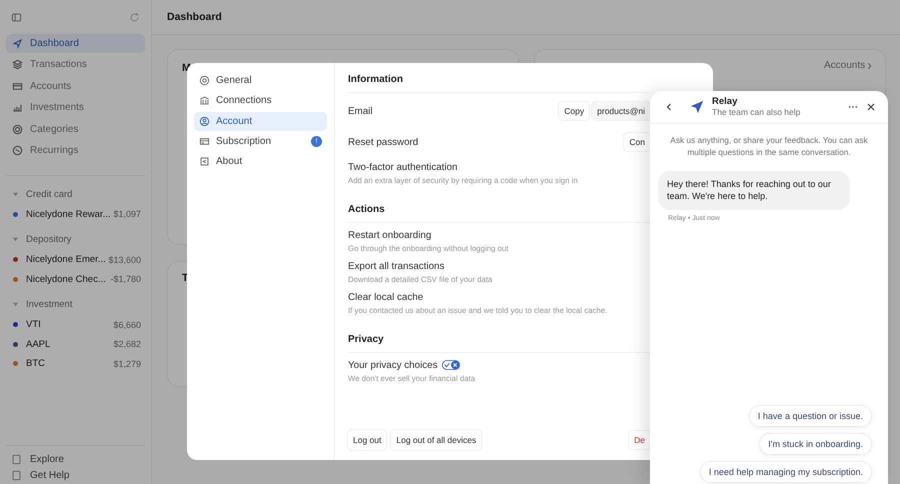 Image resolution: width=900 pixels, height=484 pixels. I want to click on back-icon, so click(669, 107).